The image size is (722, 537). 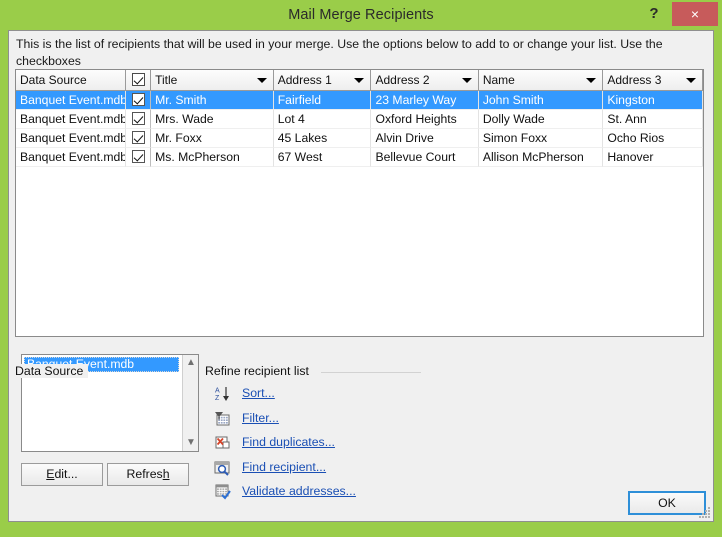 I want to click on cell-address3: St. Ann, so click(x=653, y=119).